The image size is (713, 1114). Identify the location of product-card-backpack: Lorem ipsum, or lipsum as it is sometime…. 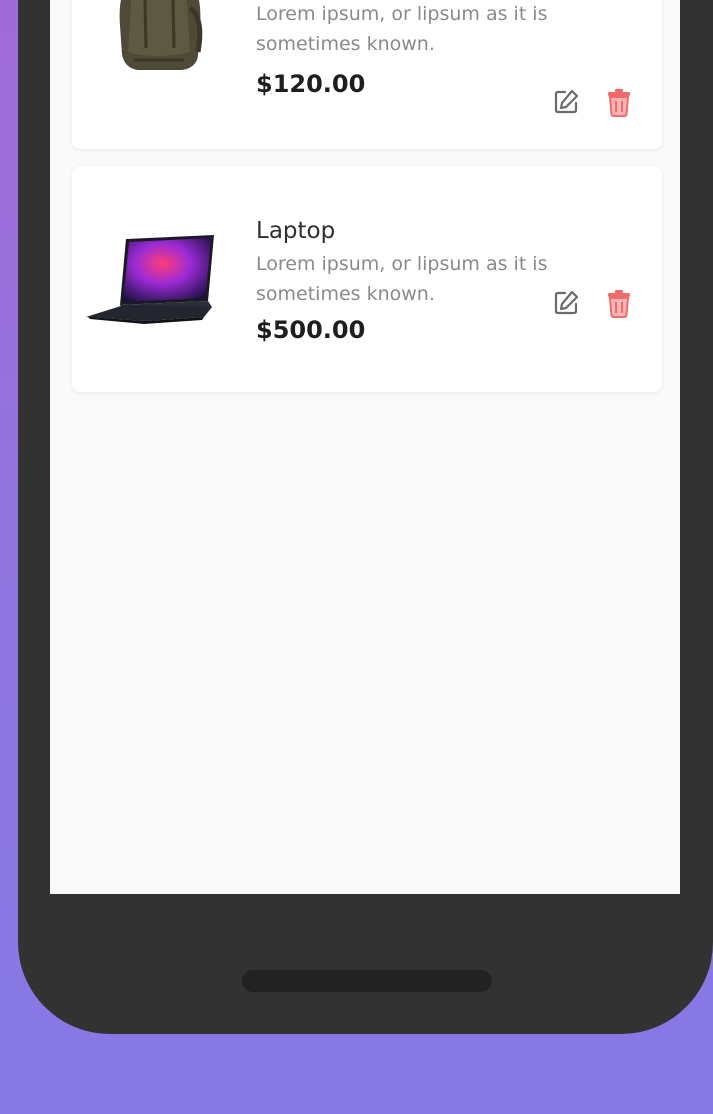
(367, 74).